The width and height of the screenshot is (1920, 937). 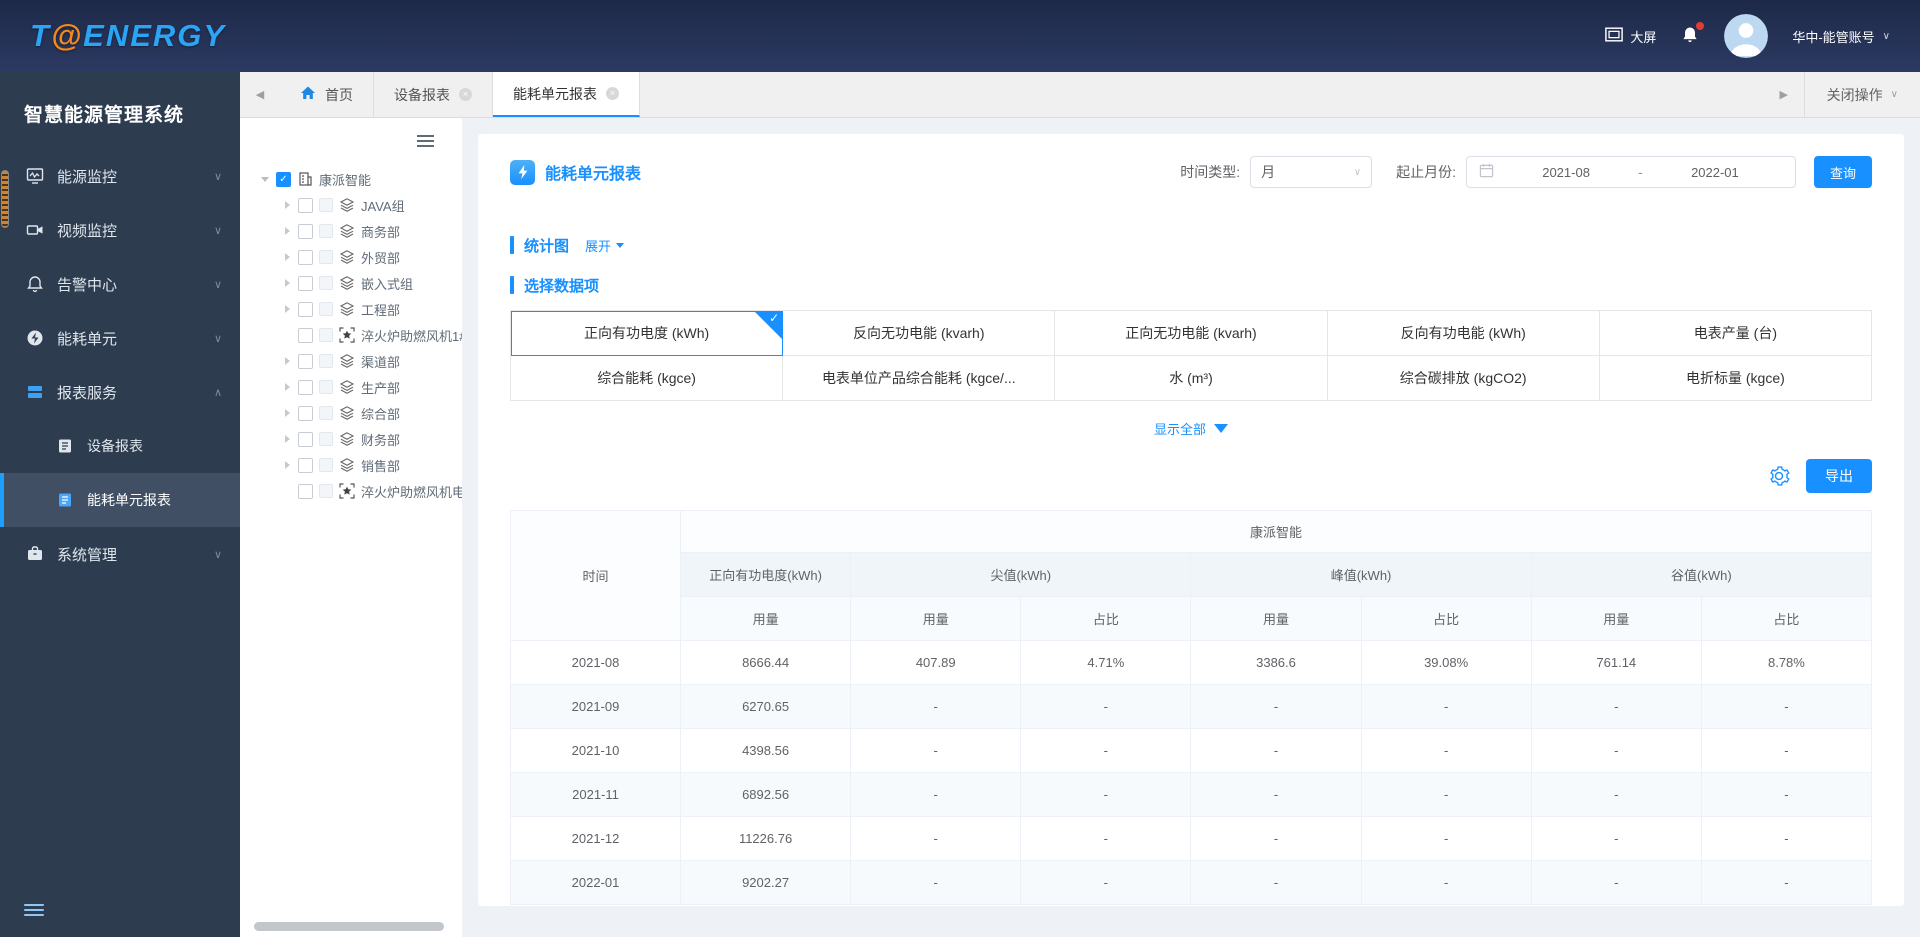 I want to click on close-operations-dropdown: 关闭操作 ∨, so click(x=1861, y=94).